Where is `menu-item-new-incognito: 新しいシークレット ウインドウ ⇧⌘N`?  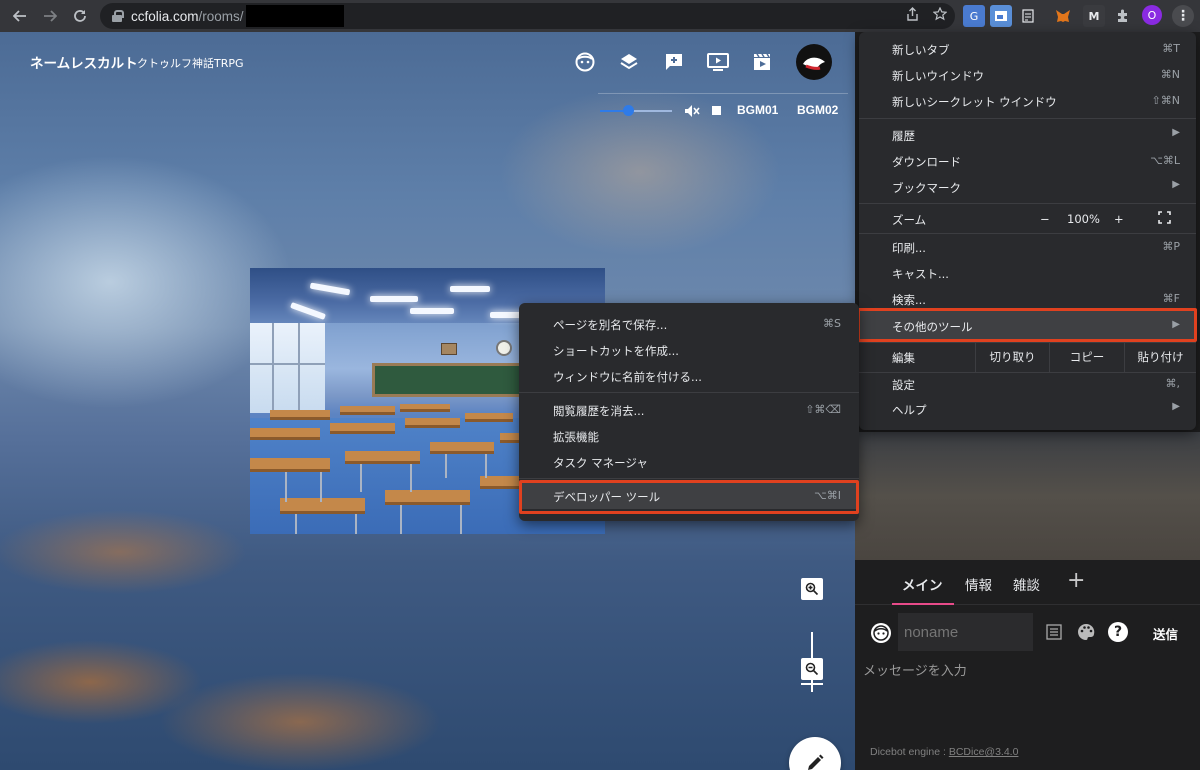 menu-item-new-incognito: 新しいシークレット ウインドウ ⇧⌘N is located at coordinates (1027, 101).